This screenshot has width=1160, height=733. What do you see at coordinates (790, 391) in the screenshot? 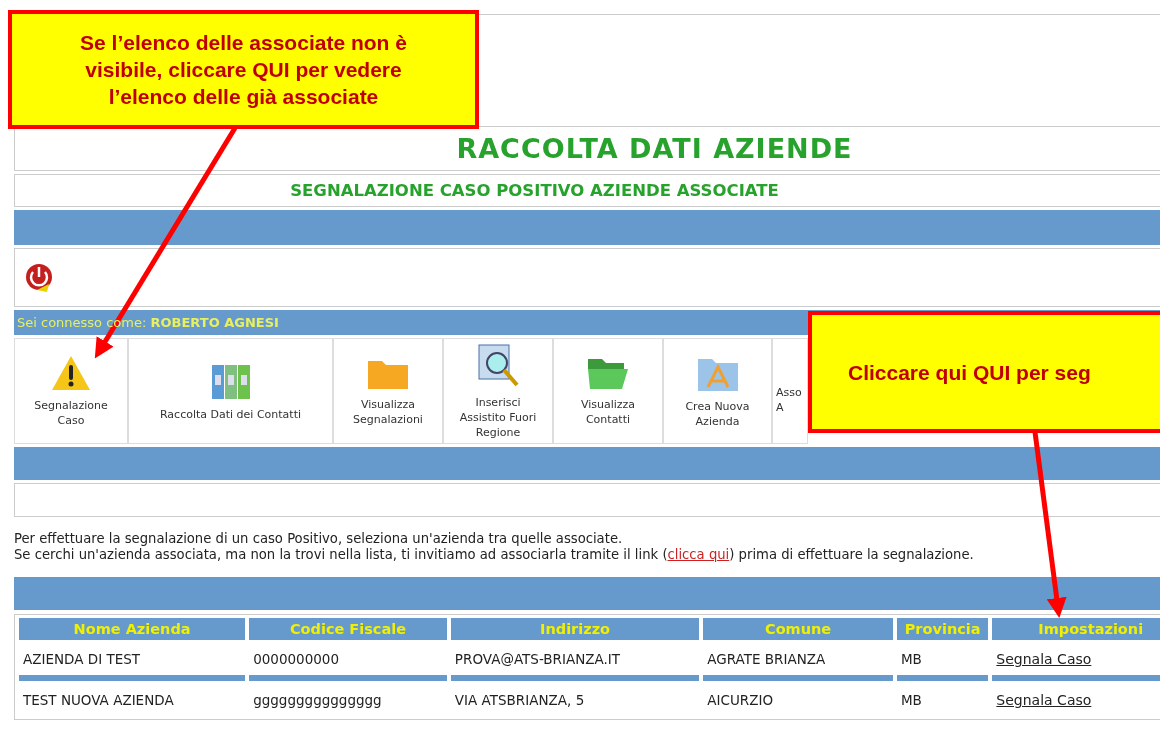
I see `toolbar-item: Asso A` at bounding box center [790, 391].